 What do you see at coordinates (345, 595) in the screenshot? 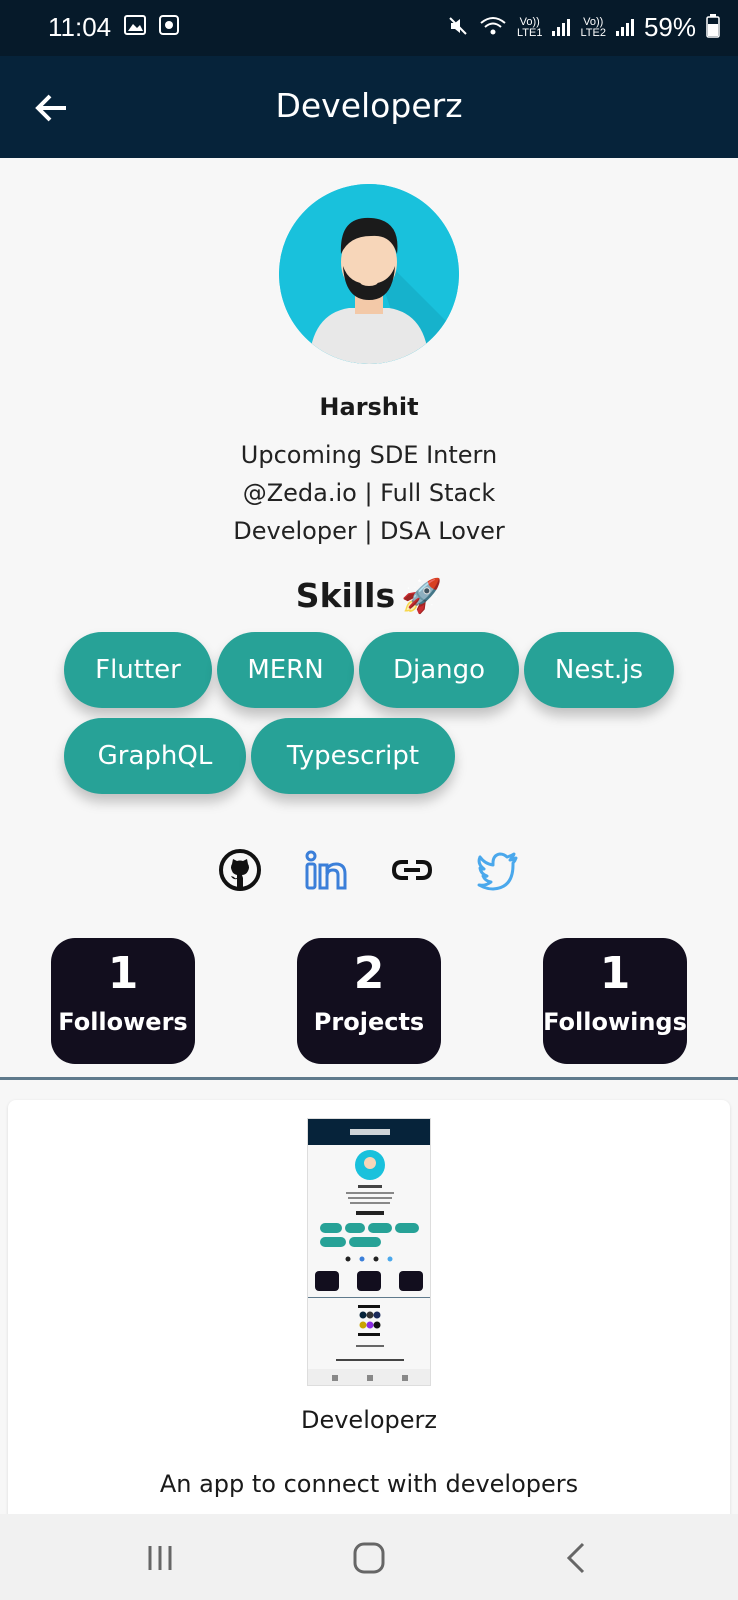
I see `skills-title-text: Skills` at bounding box center [345, 595].